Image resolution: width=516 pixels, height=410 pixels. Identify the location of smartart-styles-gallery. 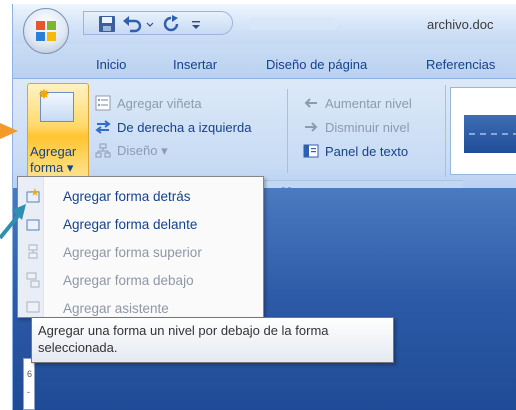
(483, 131).